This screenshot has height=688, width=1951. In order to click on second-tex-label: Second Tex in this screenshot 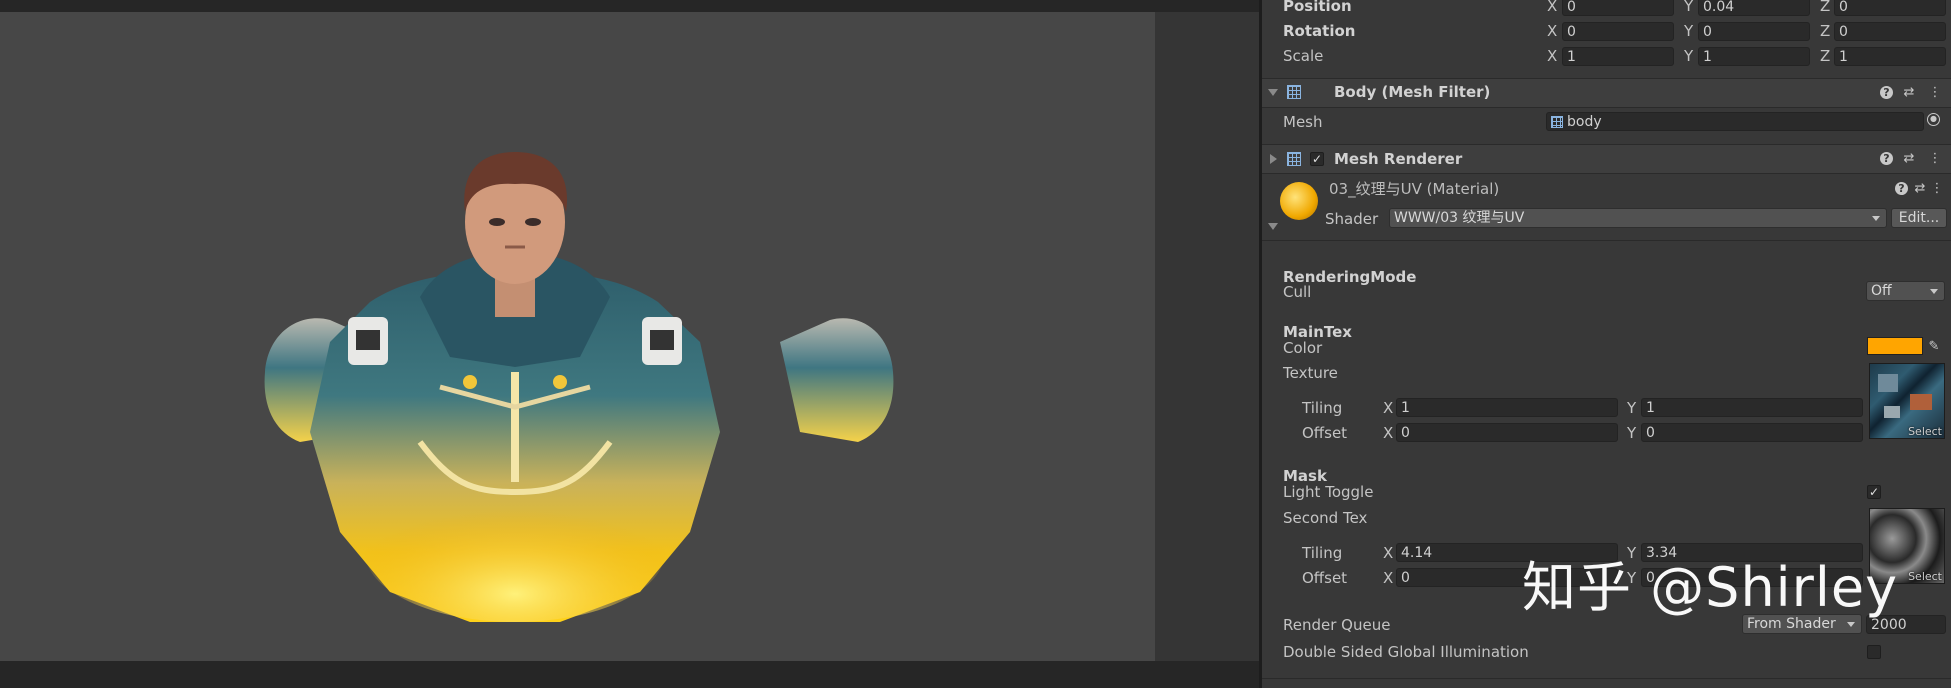, I will do `click(1325, 518)`.